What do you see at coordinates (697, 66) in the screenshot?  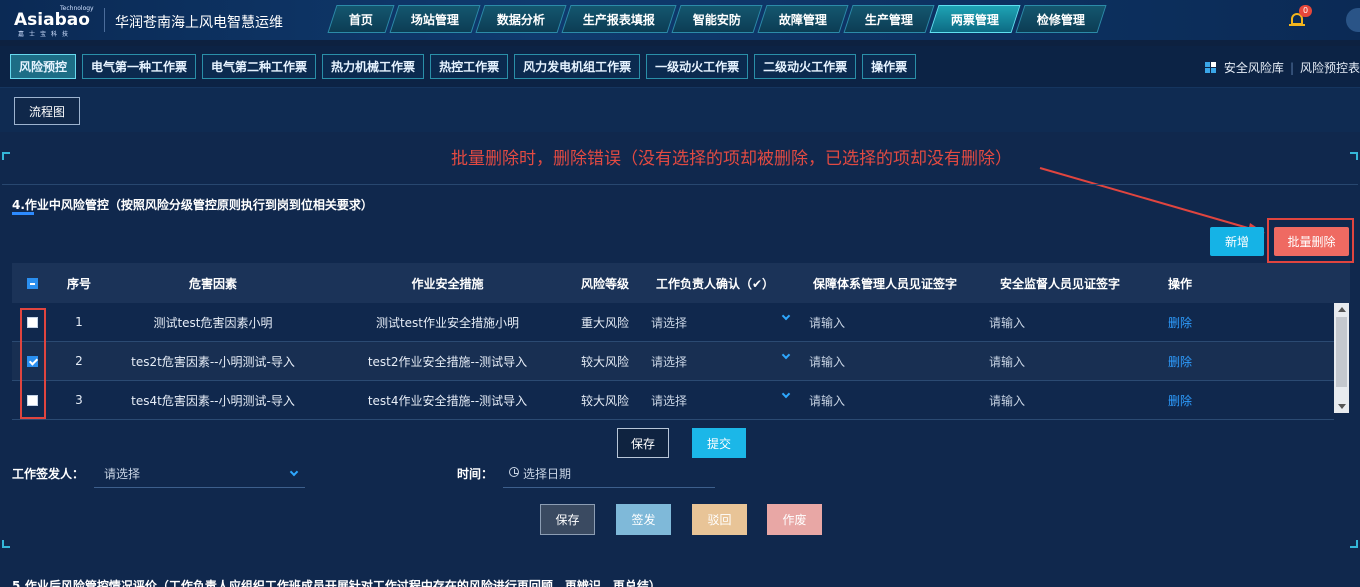 I see `ticket-tab: 一级动火工作票` at bounding box center [697, 66].